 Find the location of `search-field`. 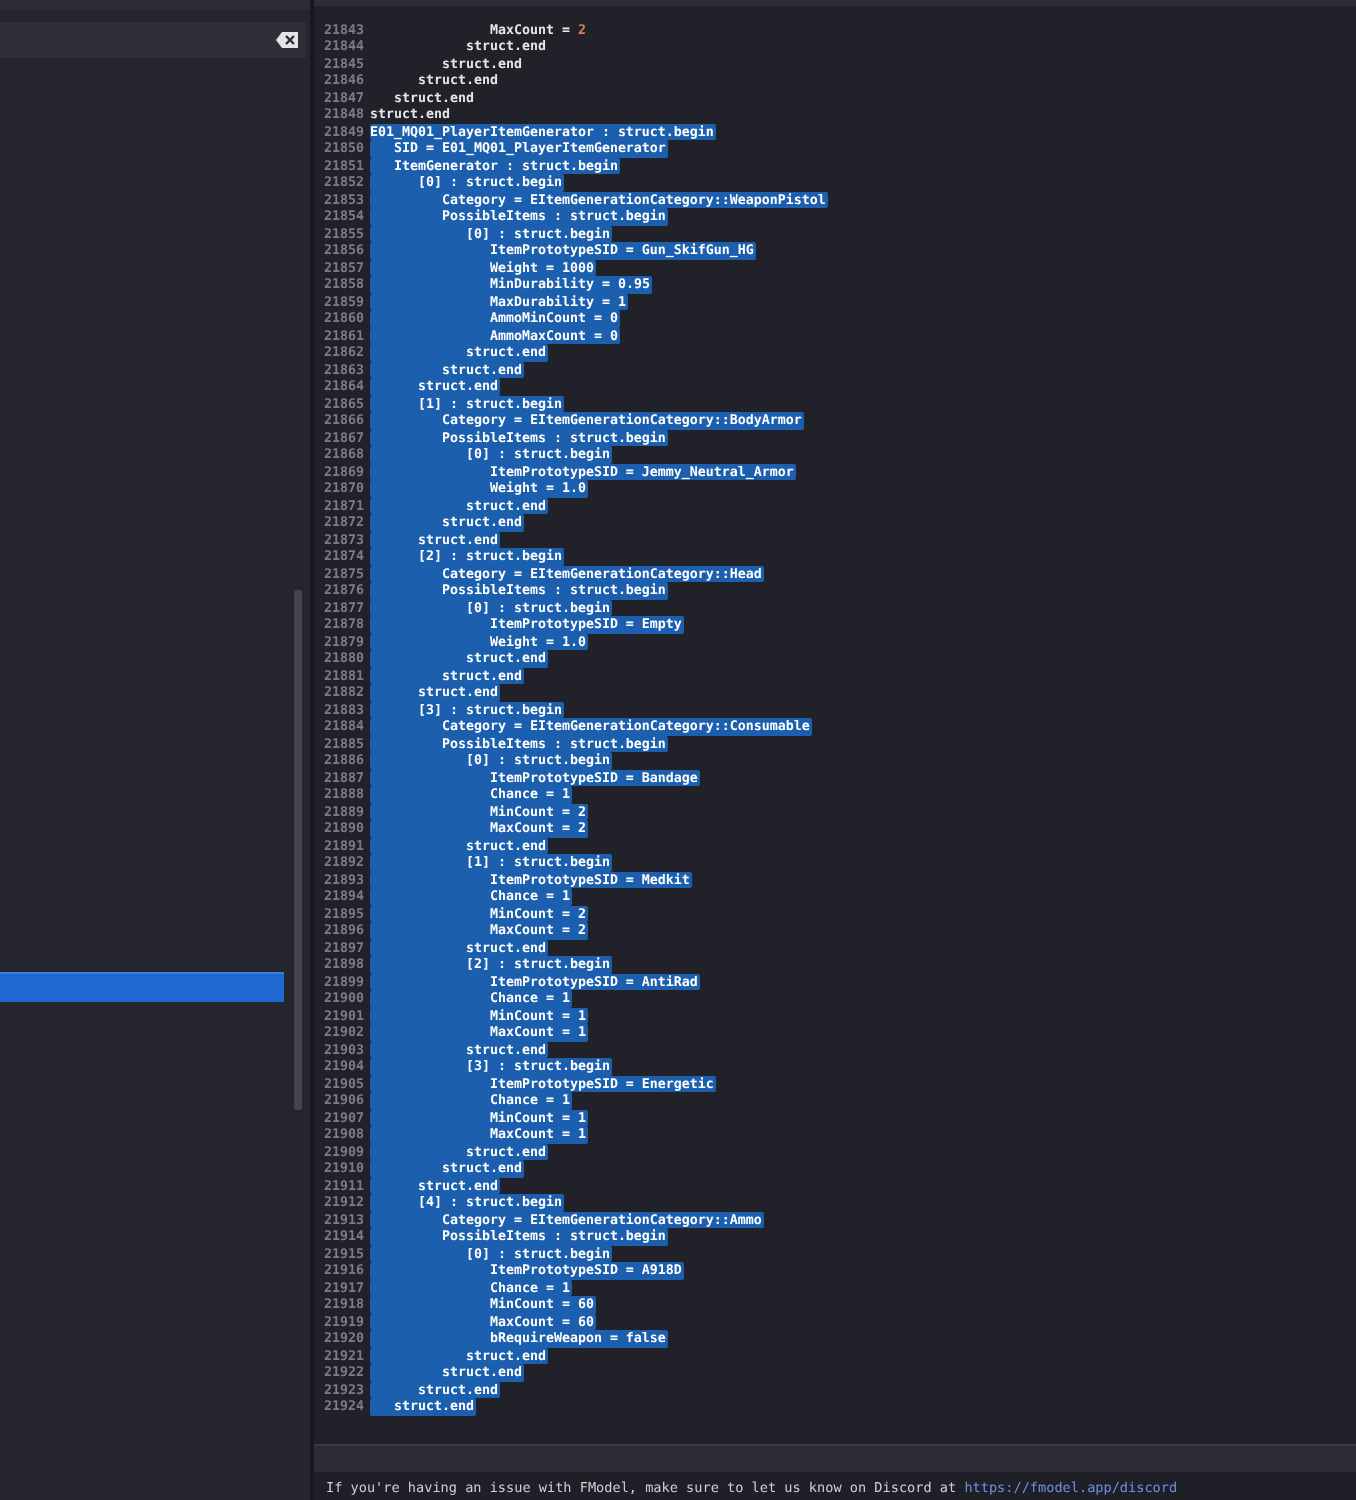

search-field is located at coordinates (153, 40).